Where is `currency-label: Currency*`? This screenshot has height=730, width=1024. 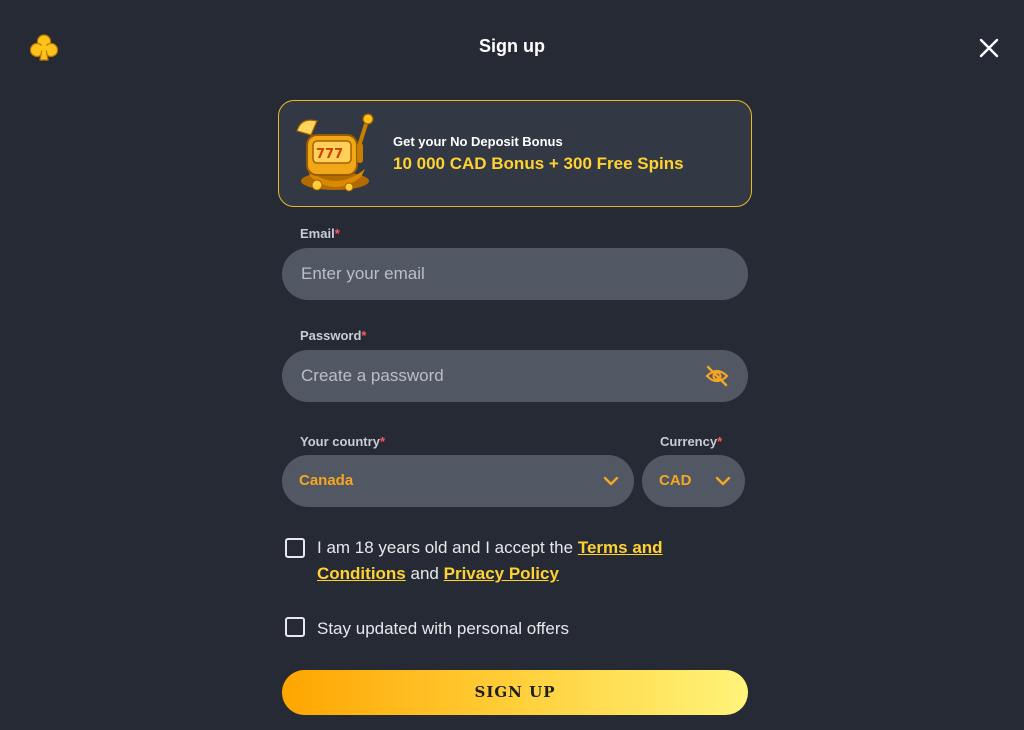
currency-label: Currency* is located at coordinates (691, 441).